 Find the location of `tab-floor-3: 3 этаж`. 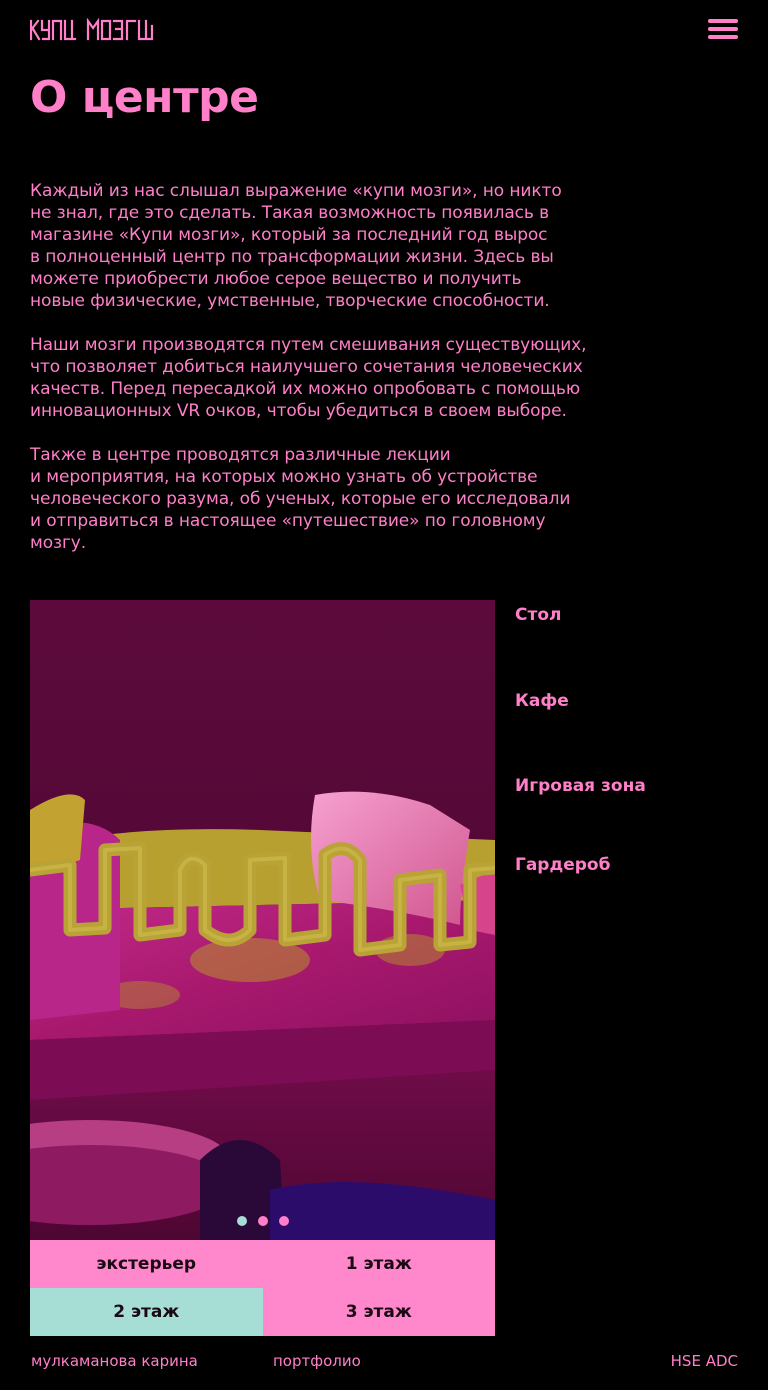

tab-floor-3: 3 этаж is located at coordinates (378, 1312).